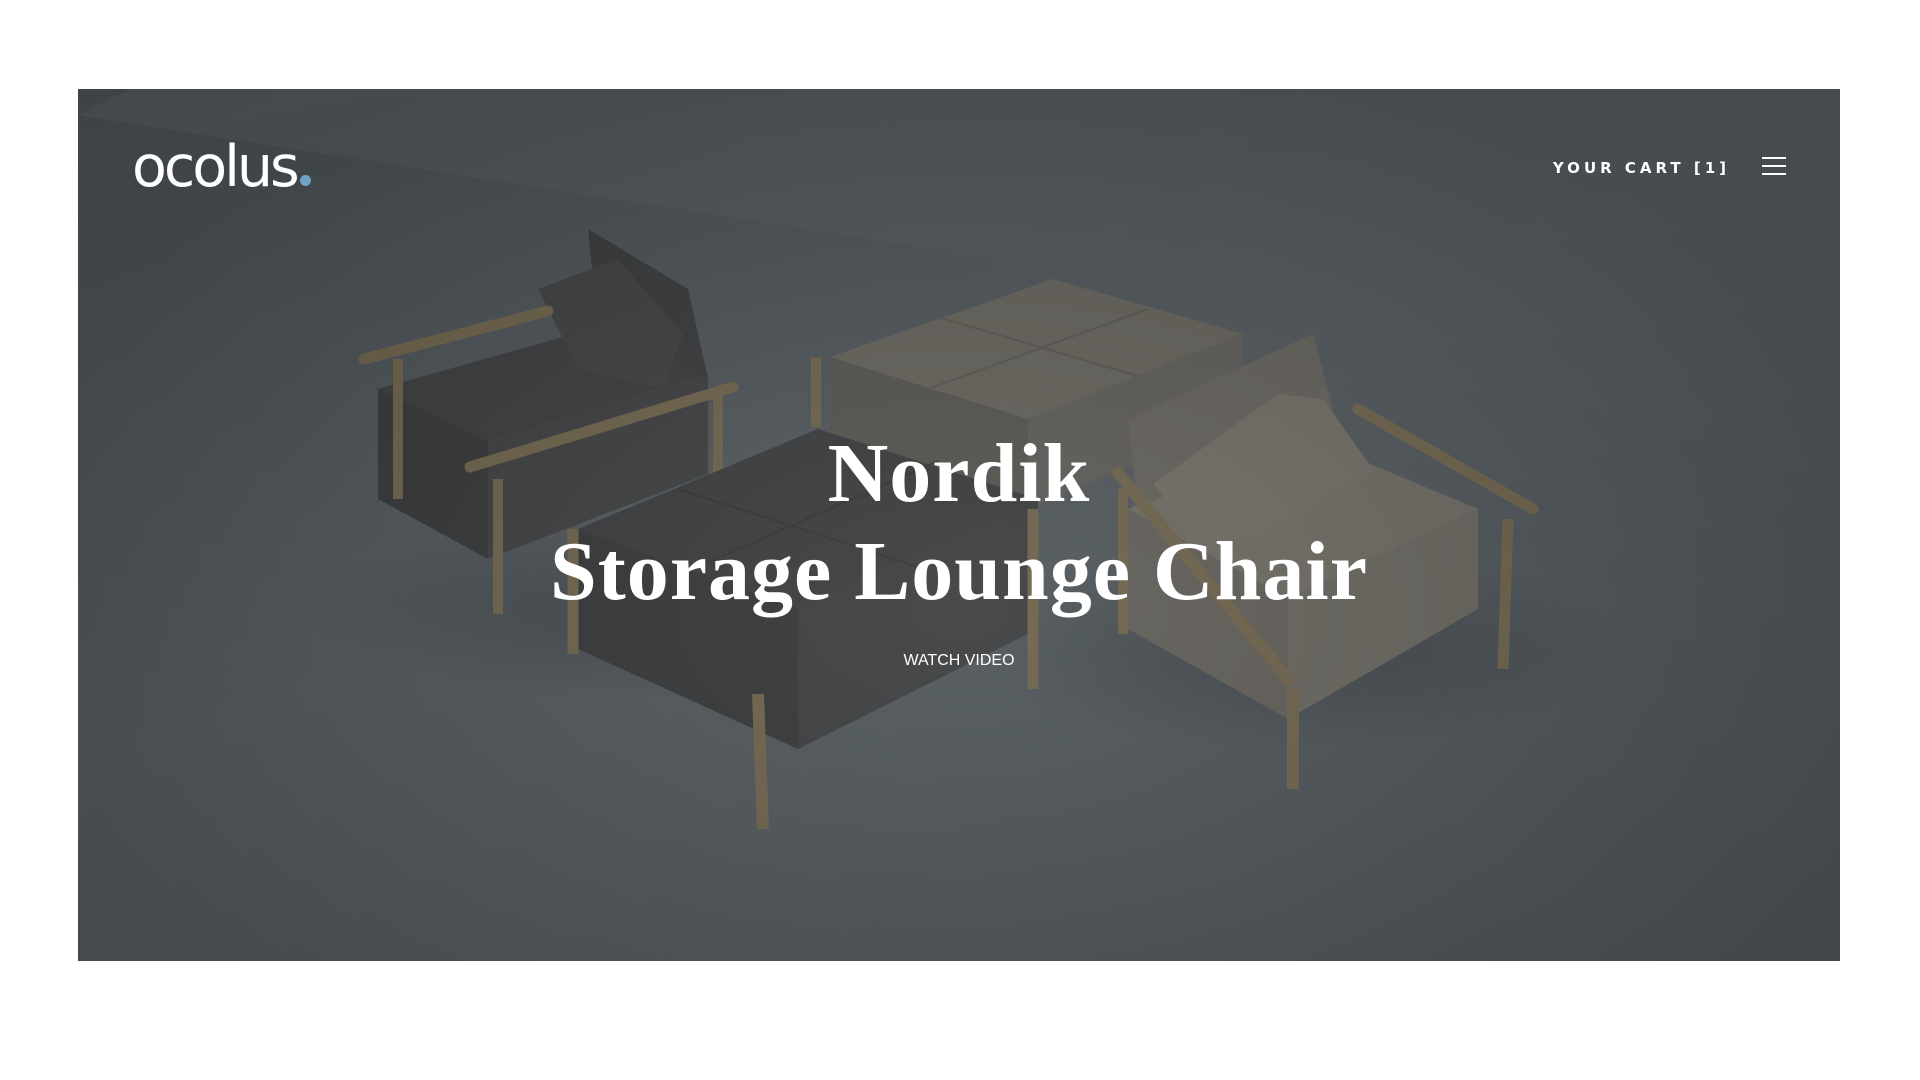 This screenshot has width=1920, height=1080. Describe the element at coordinates (221, 167) in the screenshot. I see `brand-logo: ocolus` at that location.